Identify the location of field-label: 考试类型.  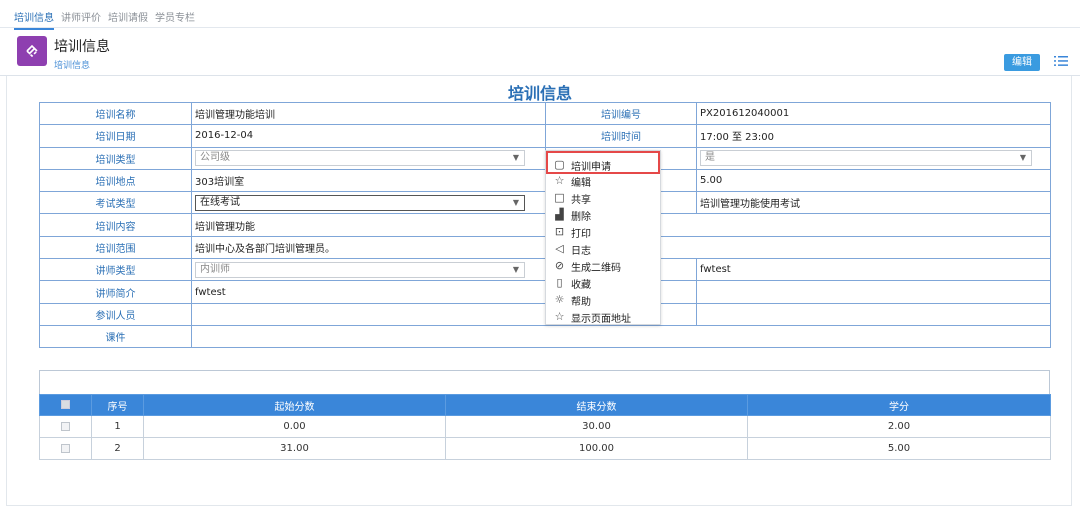
(115, 203).